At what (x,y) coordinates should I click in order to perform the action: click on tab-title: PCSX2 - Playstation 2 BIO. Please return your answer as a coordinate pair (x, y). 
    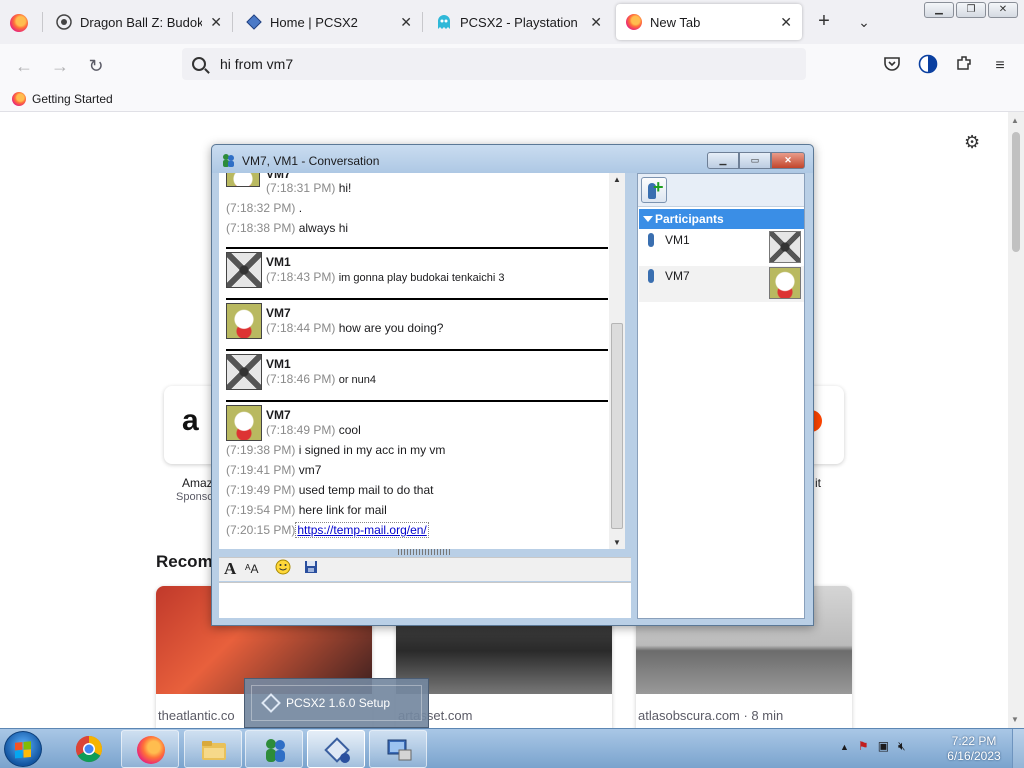
    Looking at the image, I should click on (521, 22).